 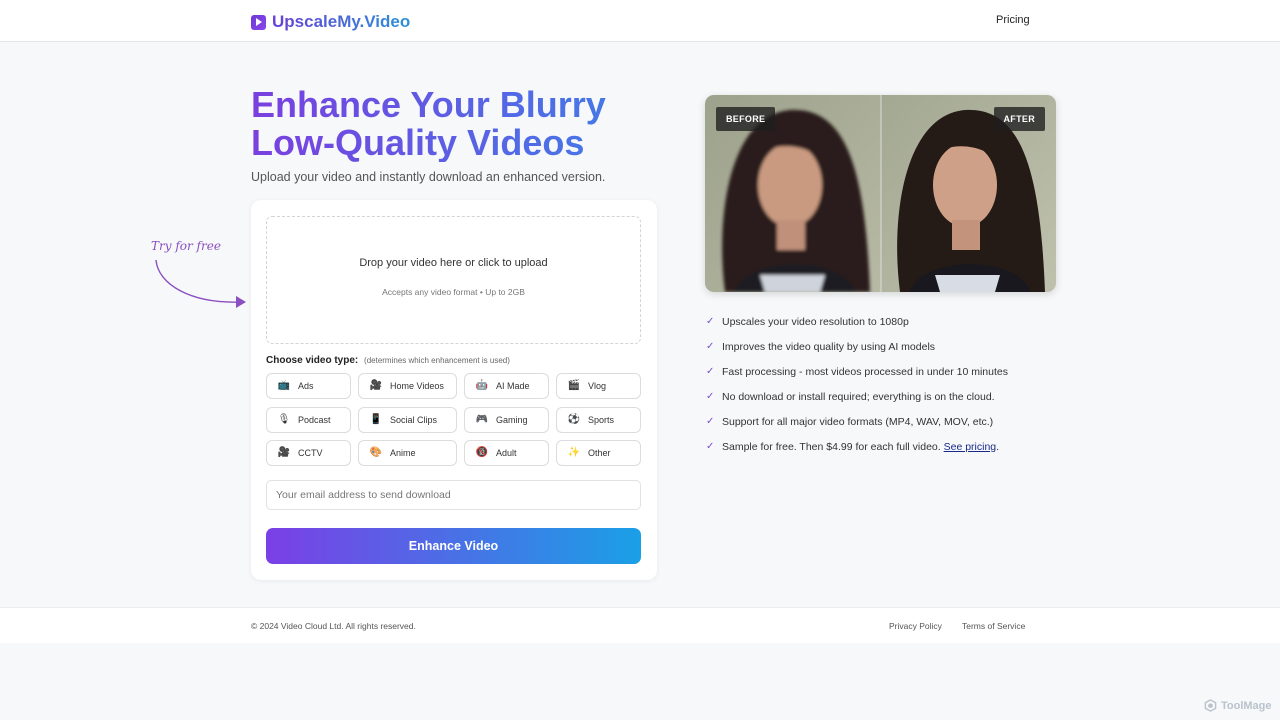 I want to click on gamepad-icon: 🎮, so click(x=482, y=419).